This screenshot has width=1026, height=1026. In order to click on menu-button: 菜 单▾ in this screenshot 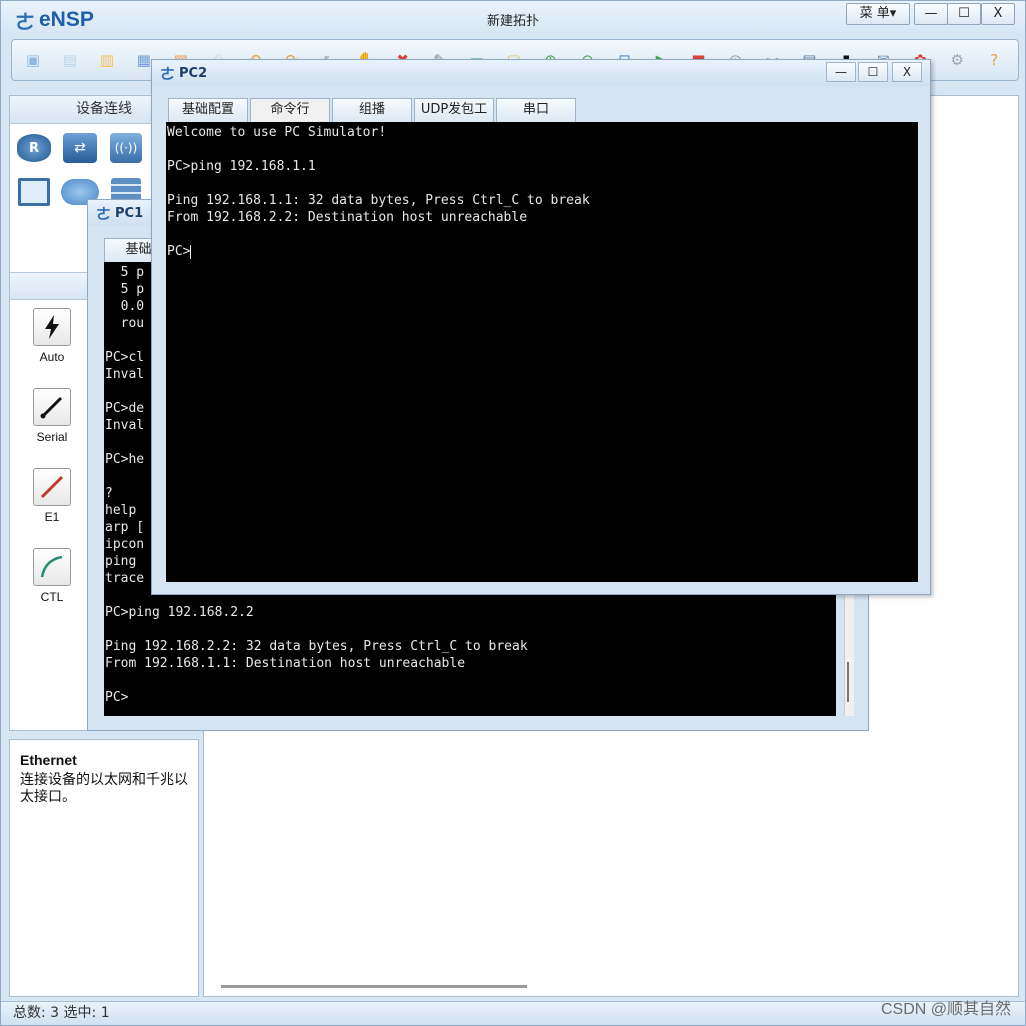, I will do `click(878, 14)`.